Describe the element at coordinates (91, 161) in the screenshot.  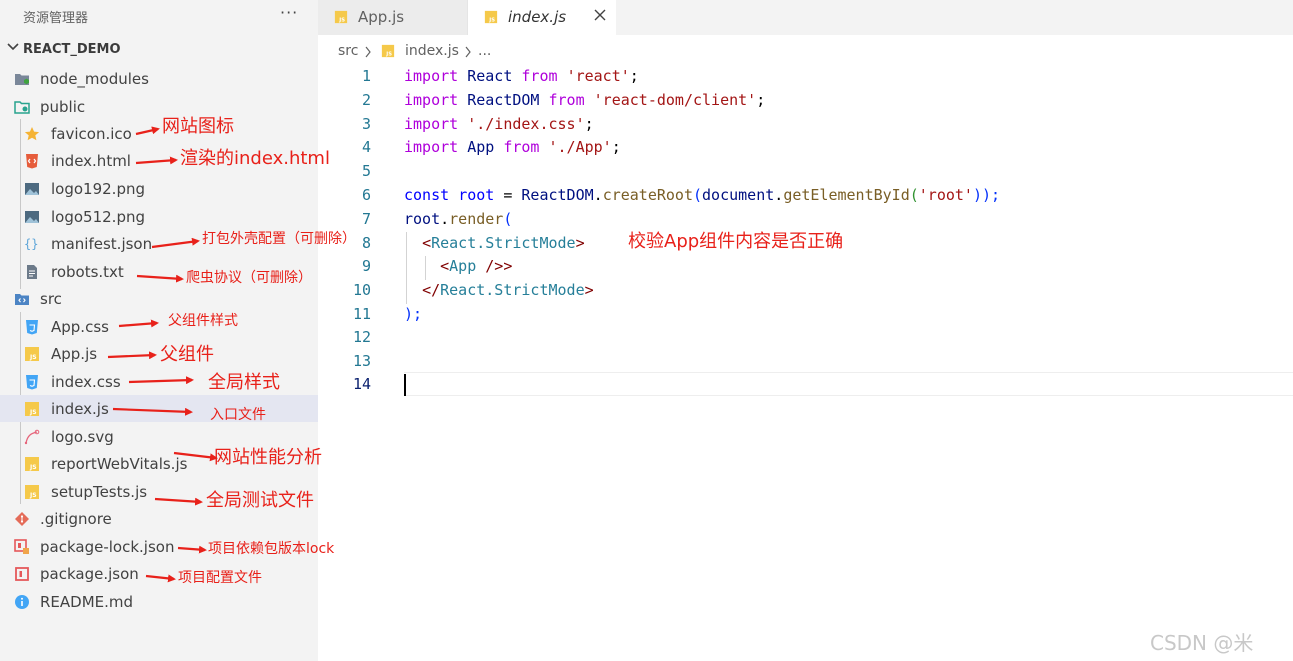
I see `tree-item-label: index.html` at that location.